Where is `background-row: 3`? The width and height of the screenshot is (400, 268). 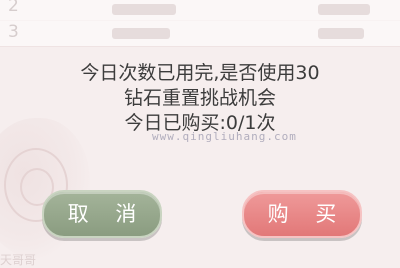 background-row: 3 is located at coordinates (200, 33).